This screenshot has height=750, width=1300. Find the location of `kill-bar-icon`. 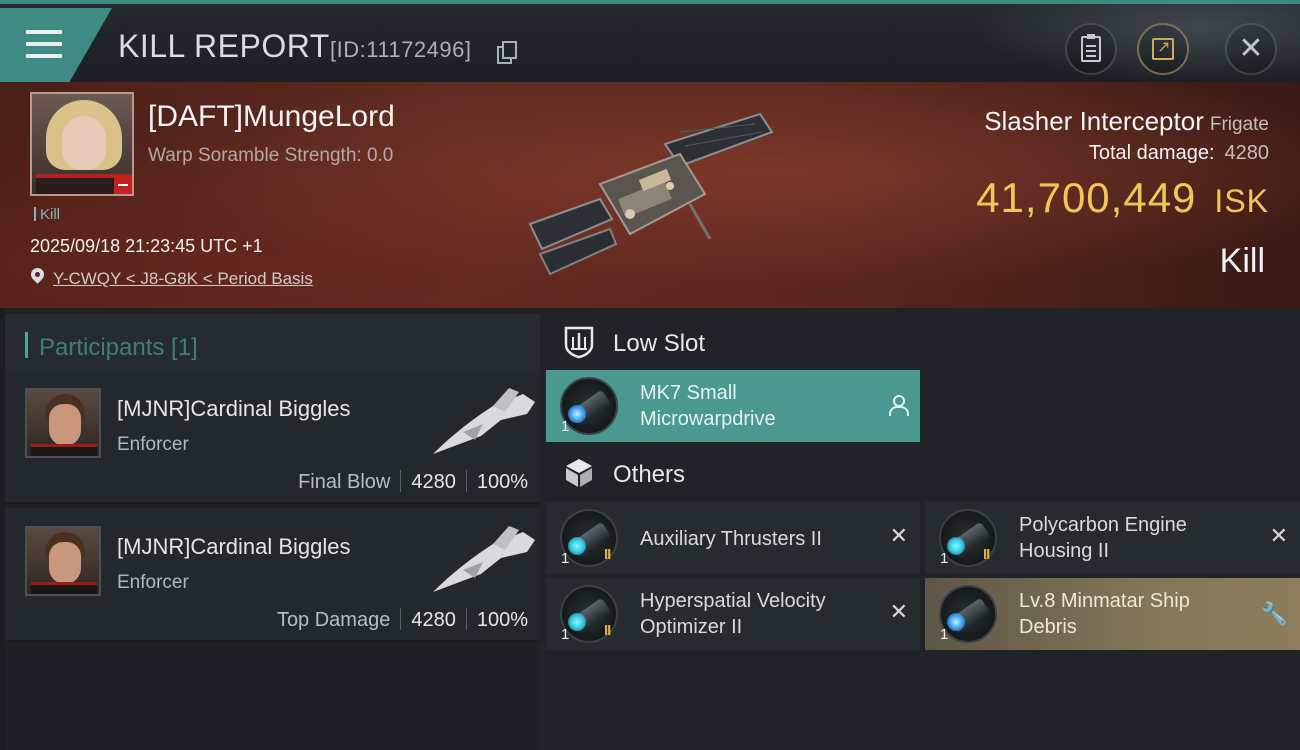

kill-bar-icon is located at coordinates (35, 214).